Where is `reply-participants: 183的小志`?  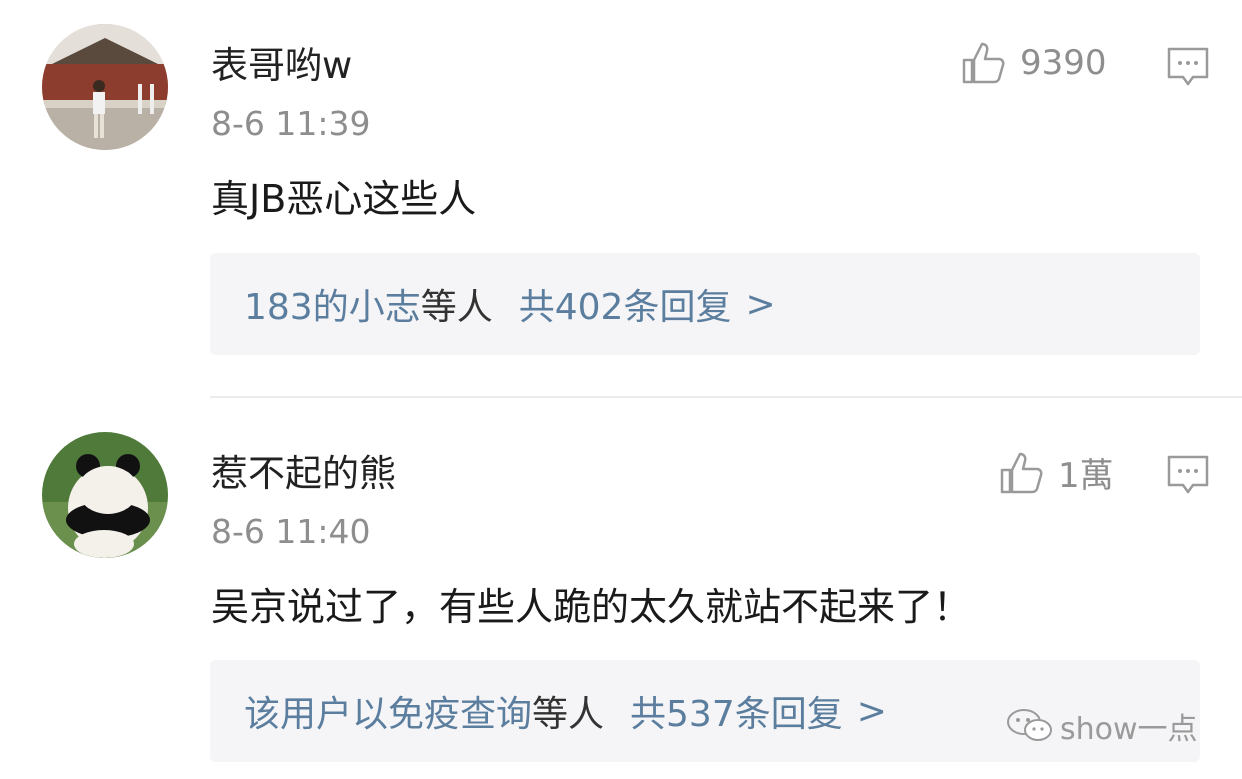 reply-participants: 183的小志 is located at coordinates (332, 304).